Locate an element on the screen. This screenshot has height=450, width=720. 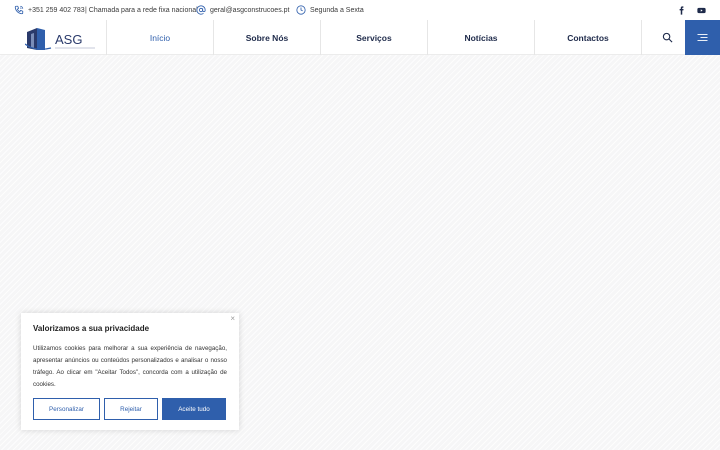
facebook-link is located at coordinates (681, 10).